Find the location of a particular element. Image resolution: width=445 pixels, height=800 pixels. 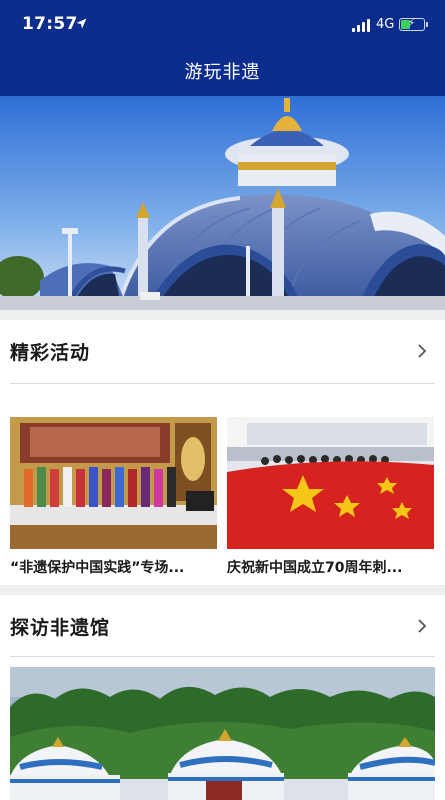

app-header: 17:57 4G ⚡ 游玩非遗 is located at coordinates (222, 48).